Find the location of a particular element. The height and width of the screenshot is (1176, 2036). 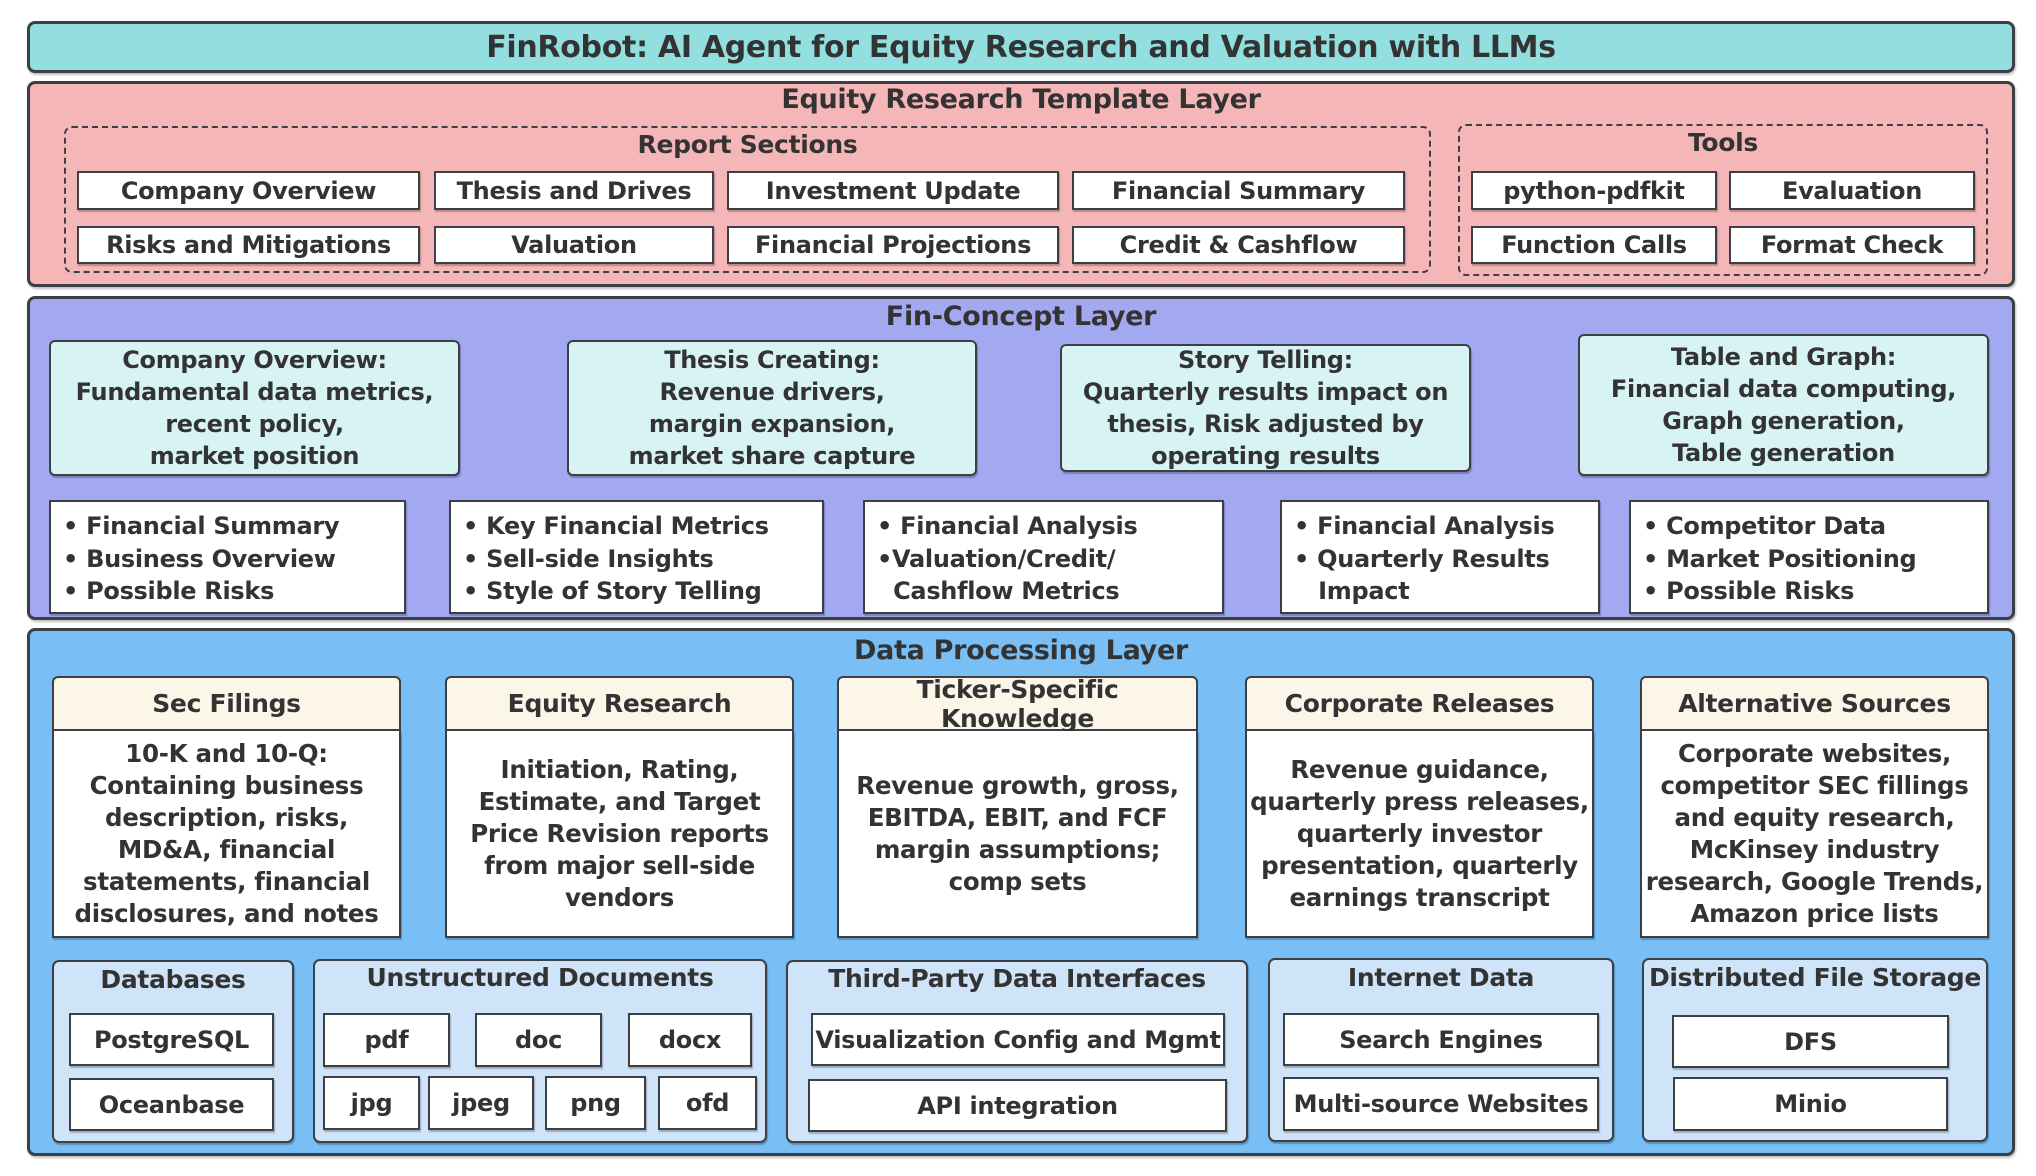

concept-layer-title: Fin-Concept Layer is located at coordinates (1021, 316).